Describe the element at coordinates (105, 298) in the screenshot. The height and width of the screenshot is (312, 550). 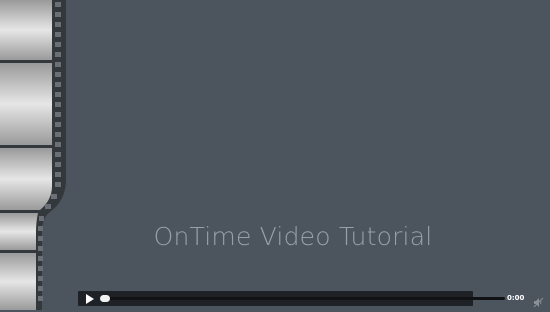
I see `progress-scrubber` at that location.